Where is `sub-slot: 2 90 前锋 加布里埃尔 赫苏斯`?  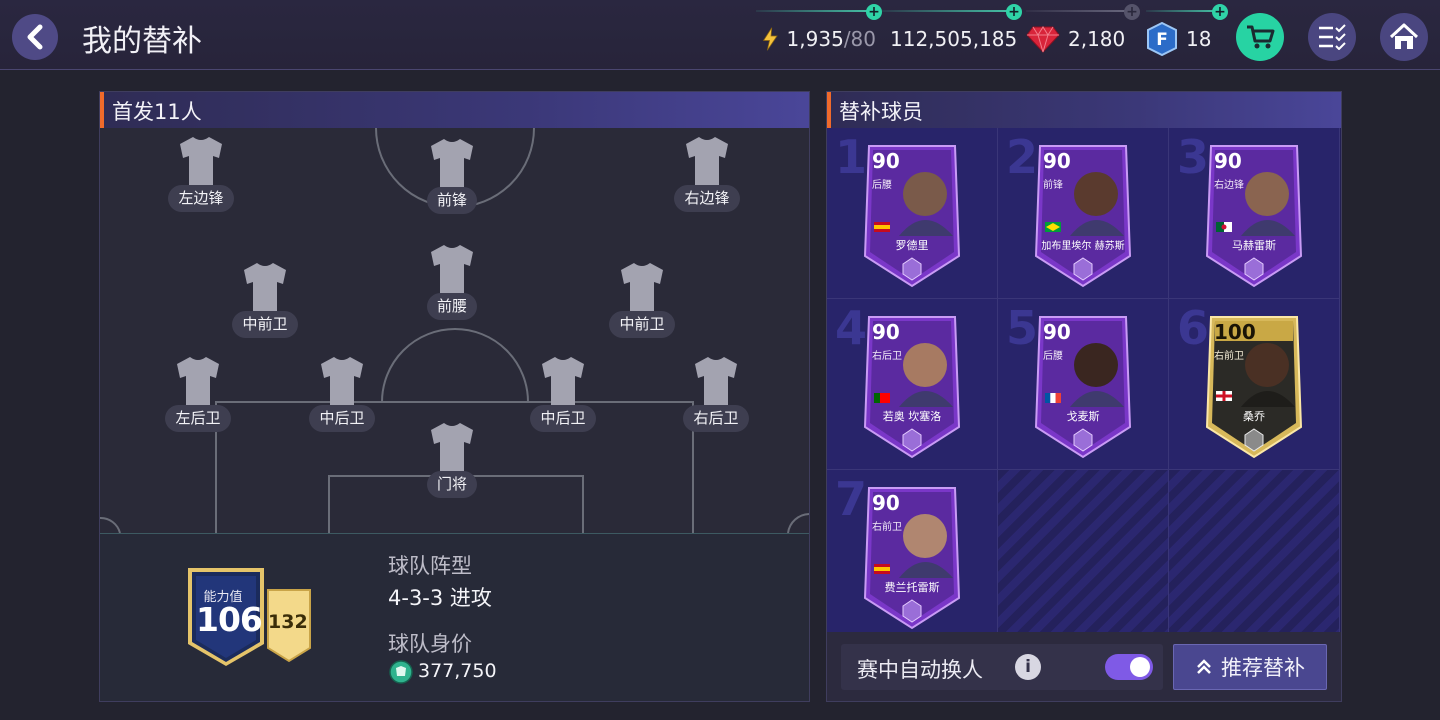 sub-slot: 2 90 前锋 加布里埃尔 赫苏斯 is located at coordinates (1083, 213).